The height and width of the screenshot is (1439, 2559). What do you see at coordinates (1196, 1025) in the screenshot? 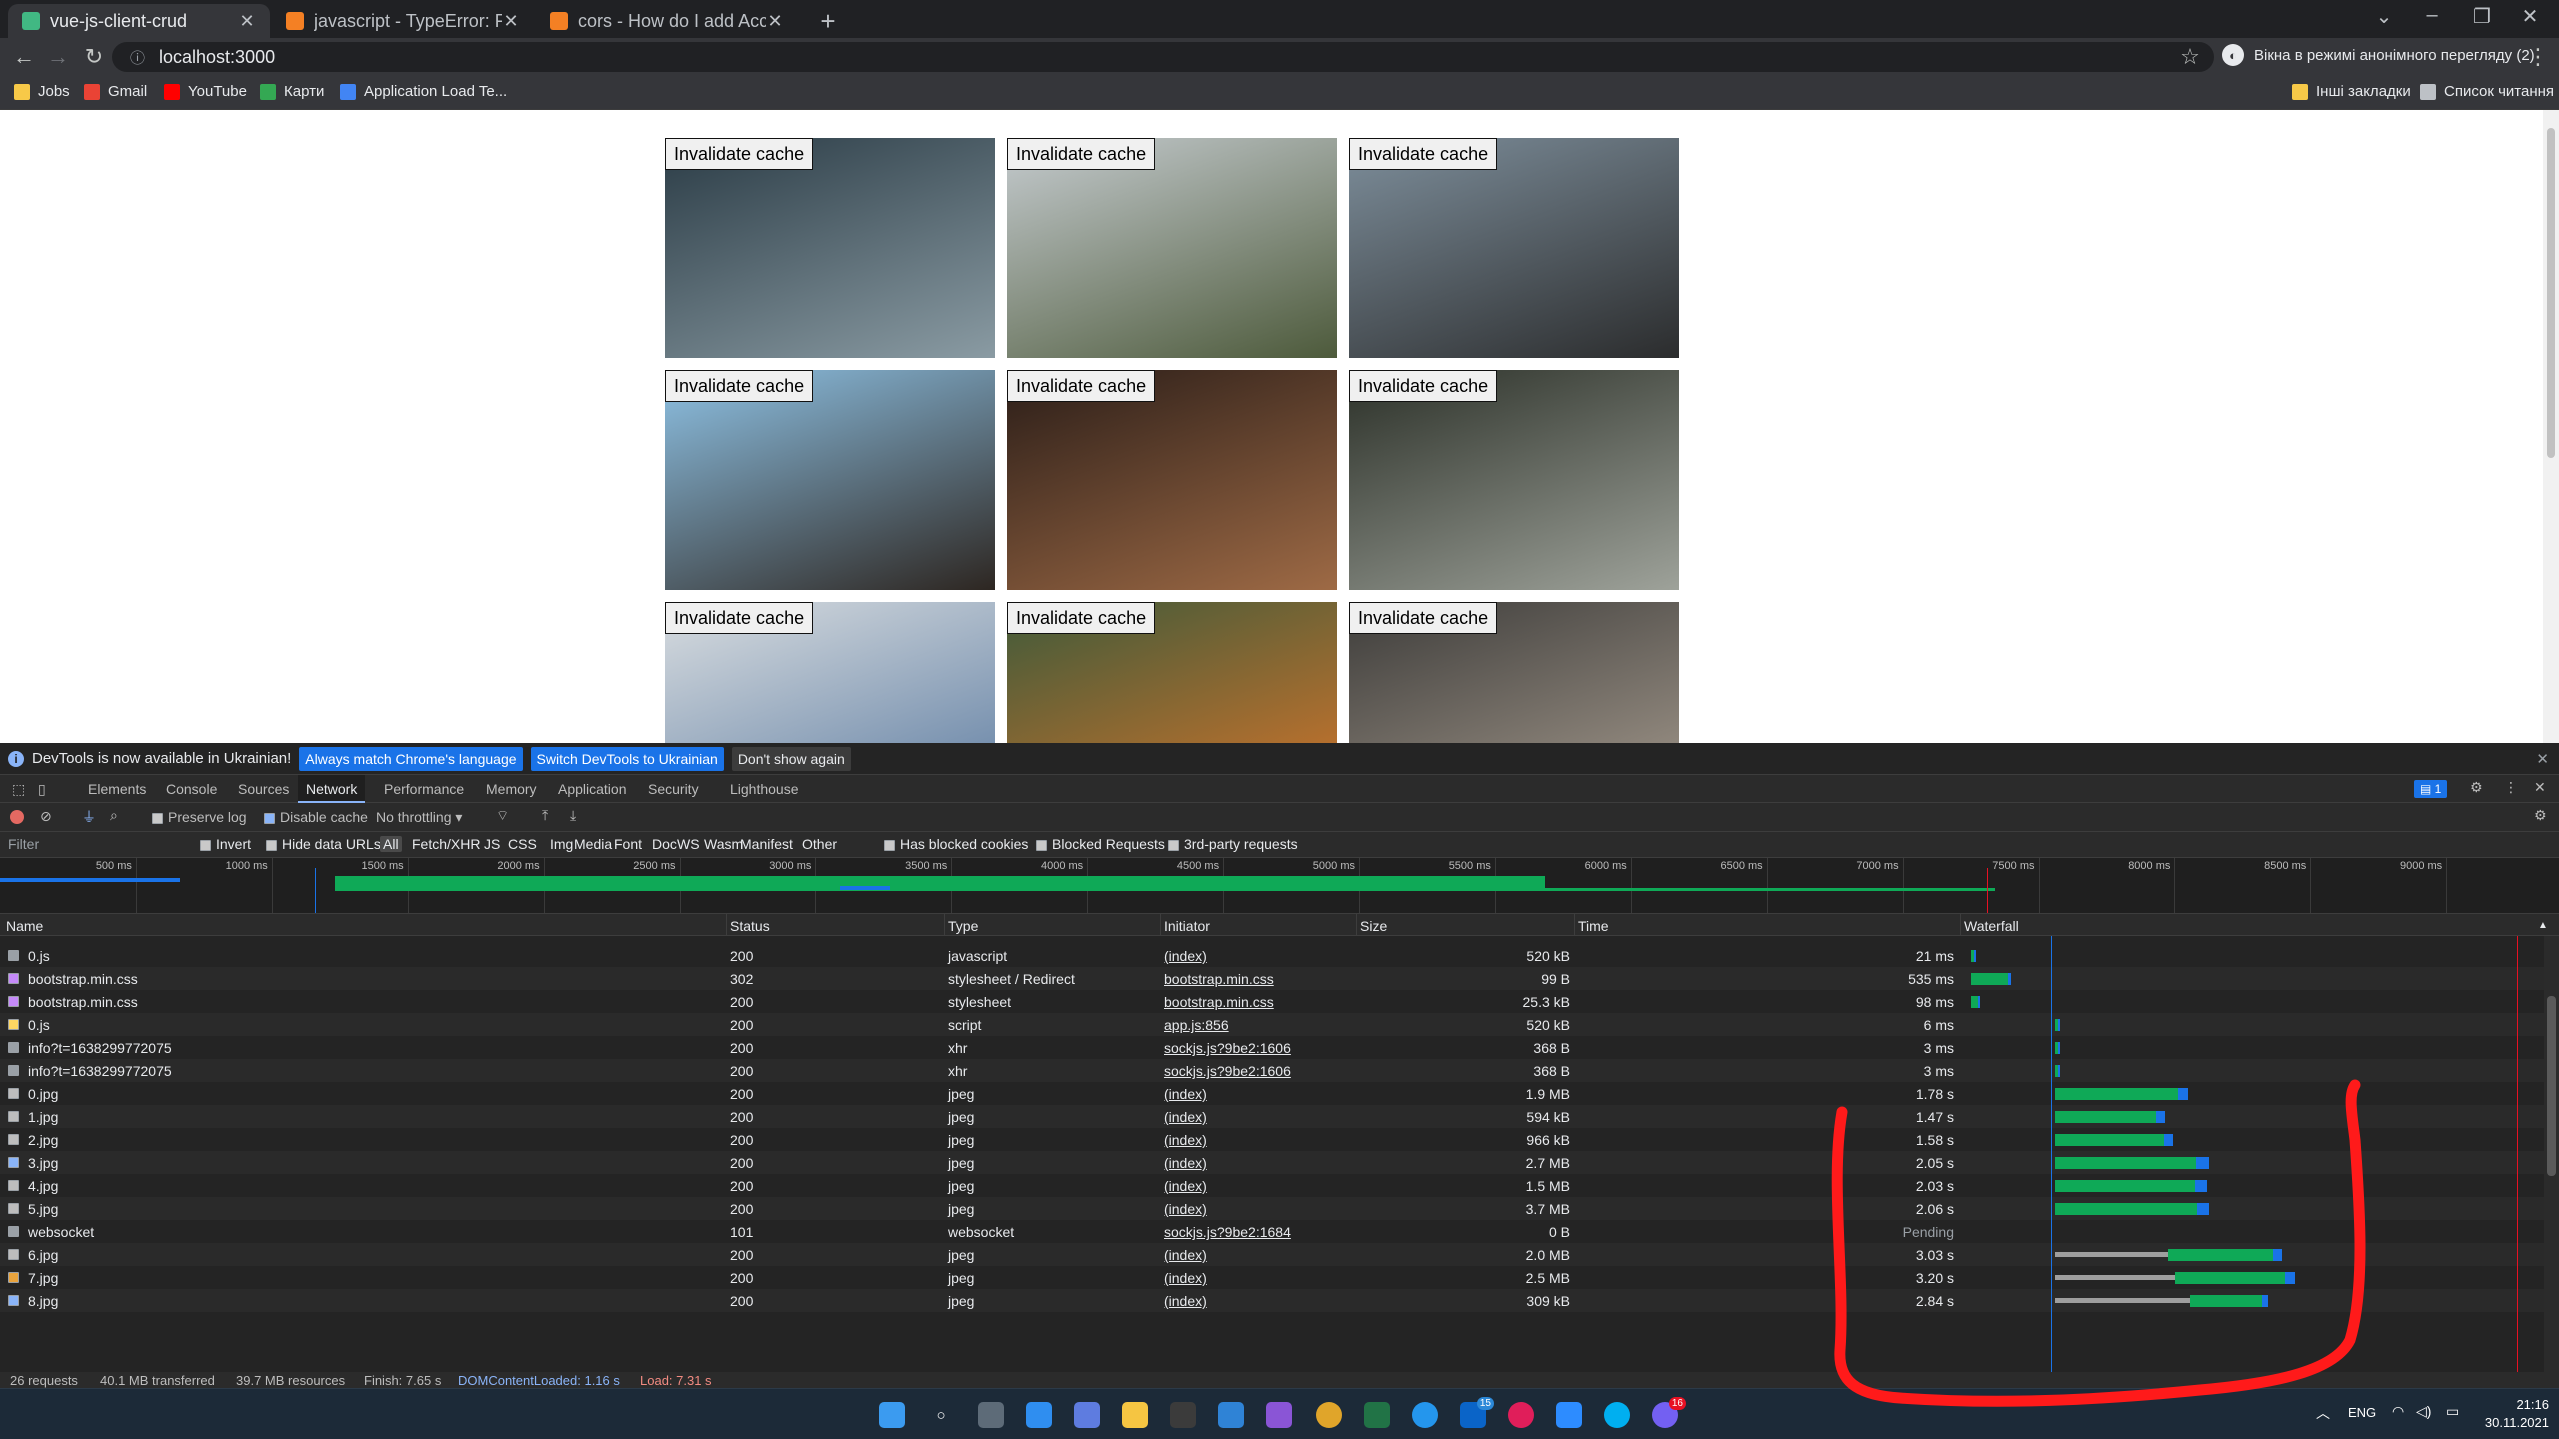
I see `cell-initiator: app.js:856` at bounding box center [1196, 1025].